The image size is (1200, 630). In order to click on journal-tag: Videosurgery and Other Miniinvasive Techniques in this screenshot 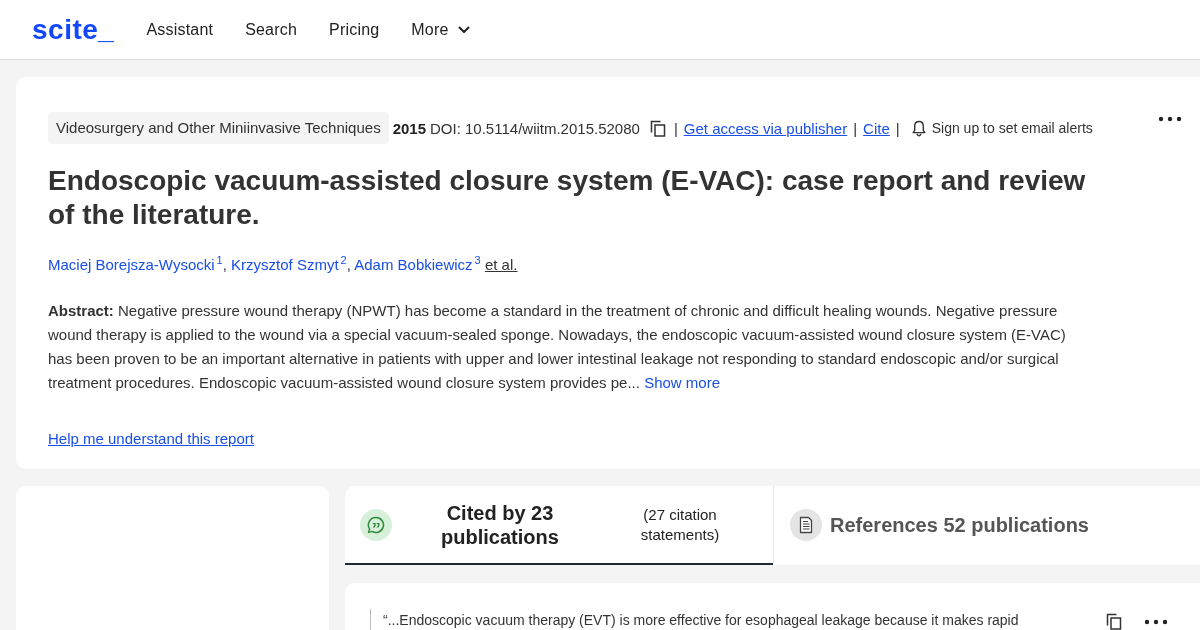, I will do `click(218, 128)`.